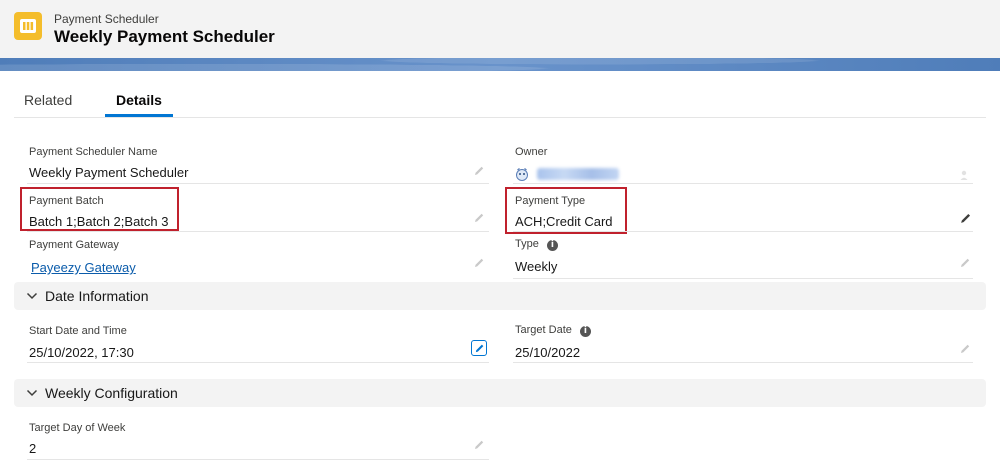  I want to click on user-avatar-icon, so click(522, 174).